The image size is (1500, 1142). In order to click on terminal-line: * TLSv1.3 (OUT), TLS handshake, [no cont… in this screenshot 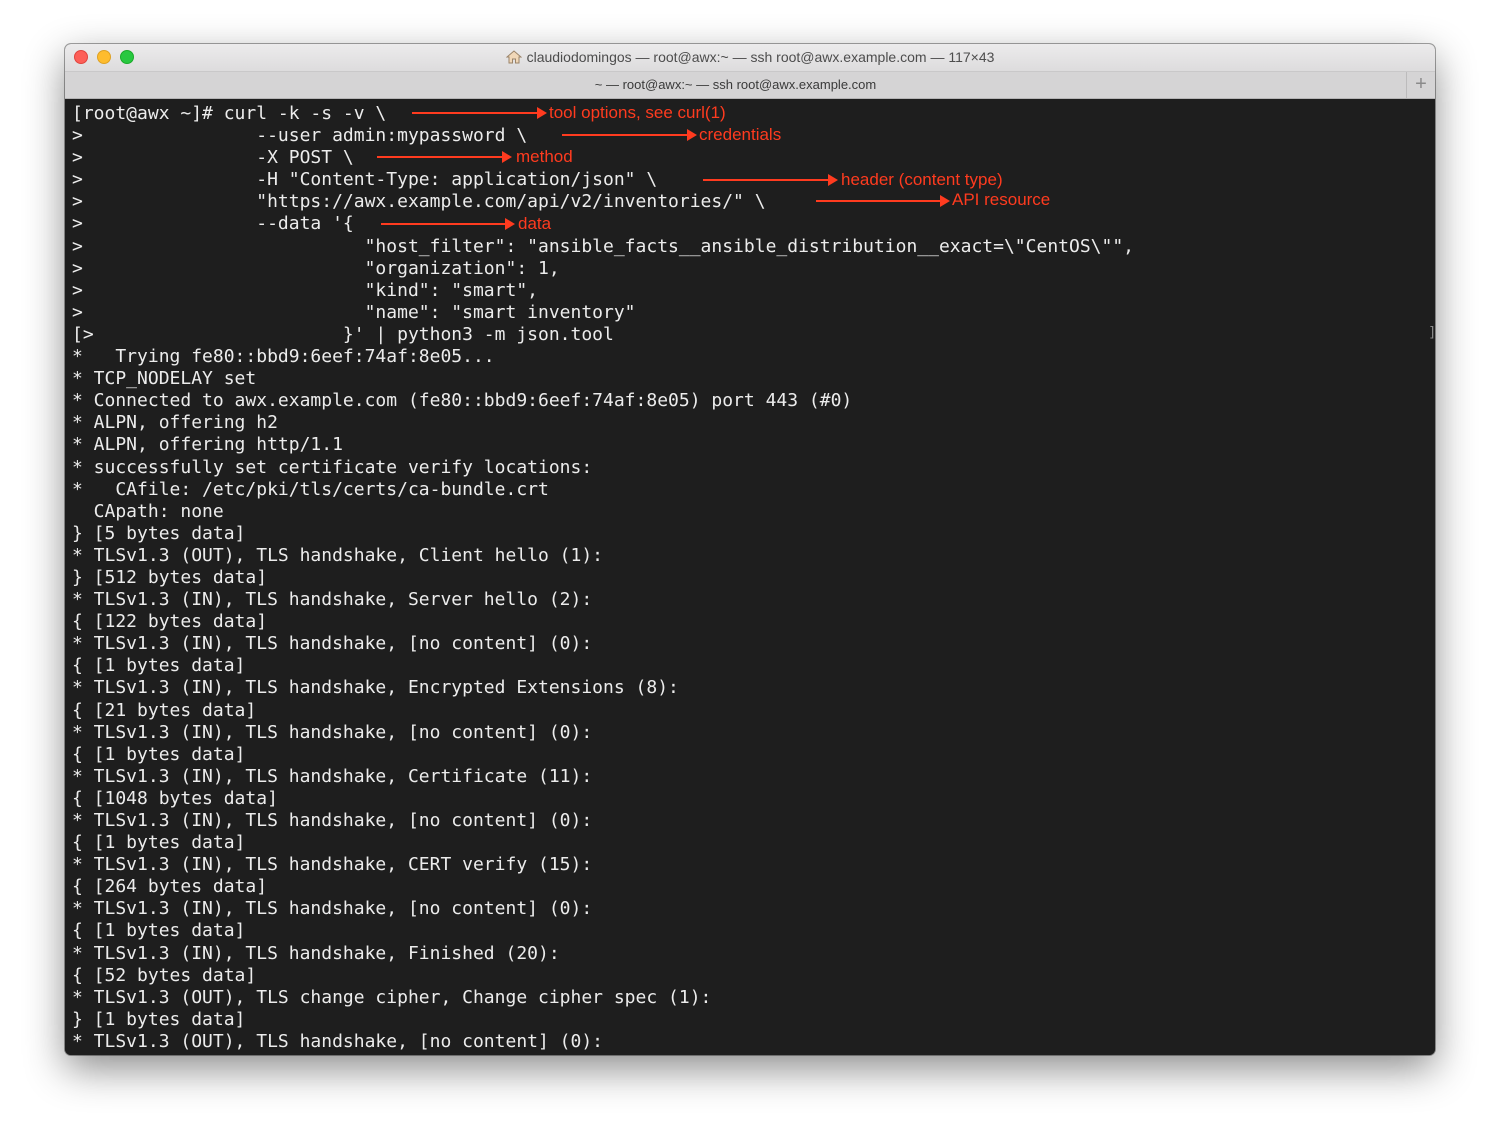, I will do `click(338, 1041)`.